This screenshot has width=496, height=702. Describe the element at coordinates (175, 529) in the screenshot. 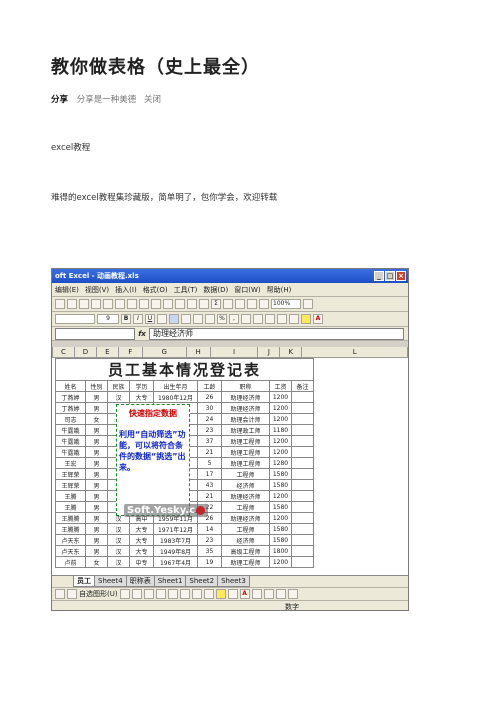

I see `table-cell: 1971年12月` at that location.